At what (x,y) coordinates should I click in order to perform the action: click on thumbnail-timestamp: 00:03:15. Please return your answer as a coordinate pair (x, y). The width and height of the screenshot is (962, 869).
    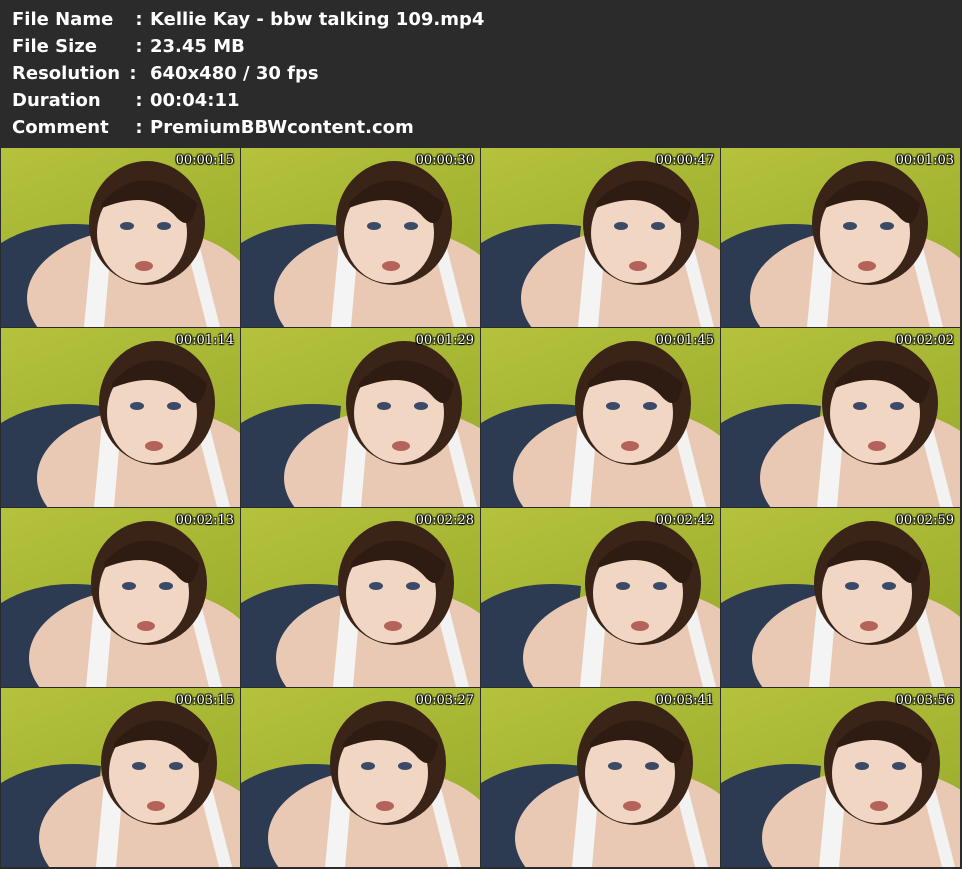
    Looking at the image, I should click on (204, 700).